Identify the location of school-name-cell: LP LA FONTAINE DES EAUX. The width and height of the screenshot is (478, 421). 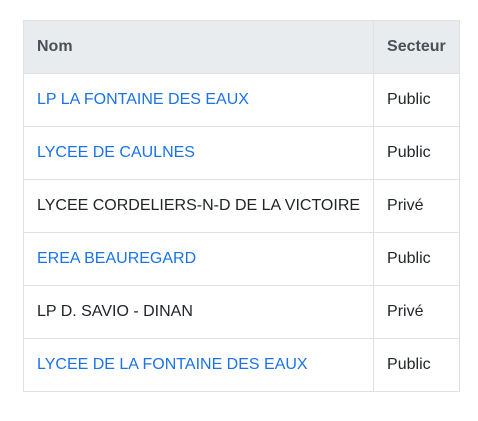
(198, 100).